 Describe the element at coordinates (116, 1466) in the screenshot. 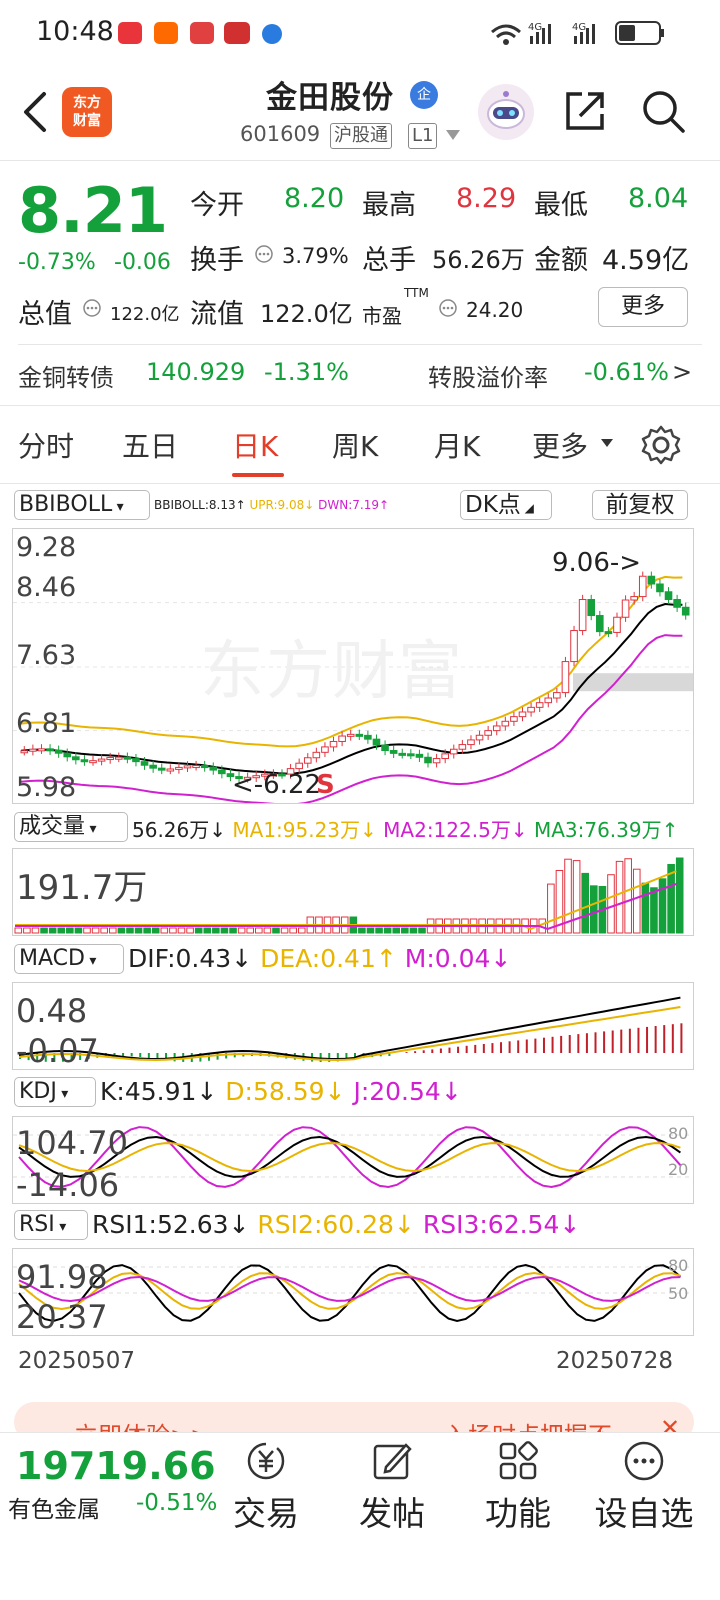

I see `index-value: 19719.66` at that location.